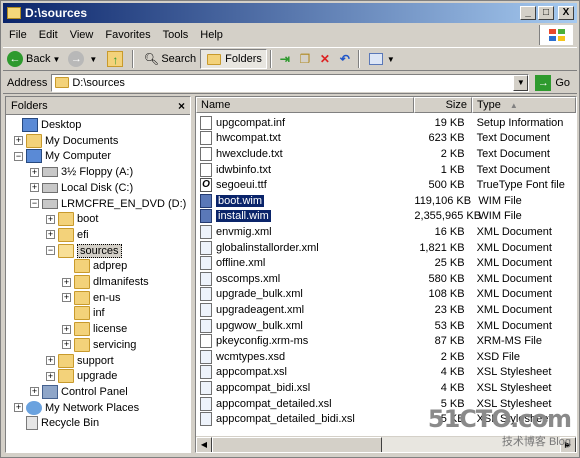  I want to click on menu-edit: Edit, so click(48, 35).